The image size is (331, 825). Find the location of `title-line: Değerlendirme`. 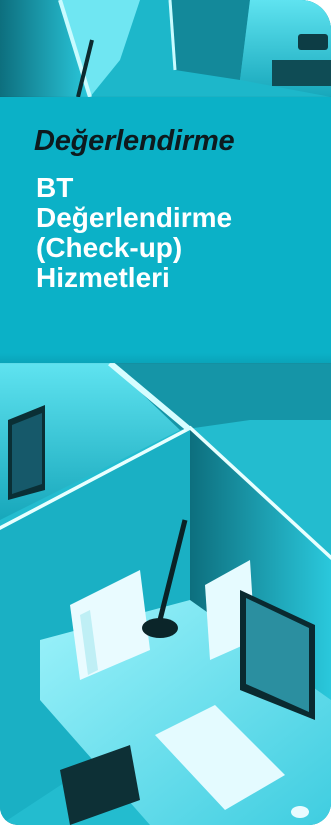

title-line: Değerlendirme is located at coordinates (134, 217).